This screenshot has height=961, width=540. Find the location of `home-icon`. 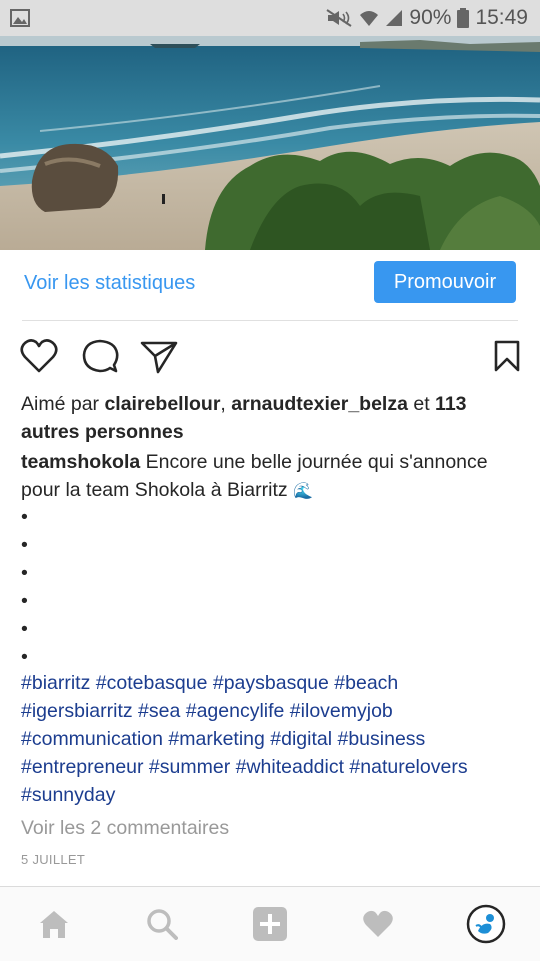

home-icon is located at coordinates (54, 924).